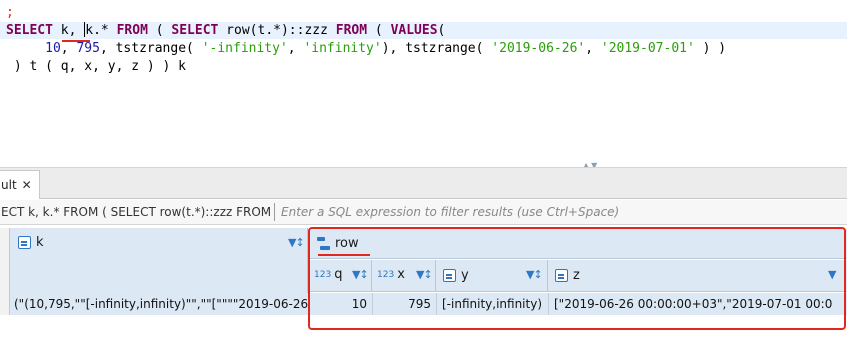 This screenshot has width=847, height=342. I want to click on select-k: k,, so click(64, 30).